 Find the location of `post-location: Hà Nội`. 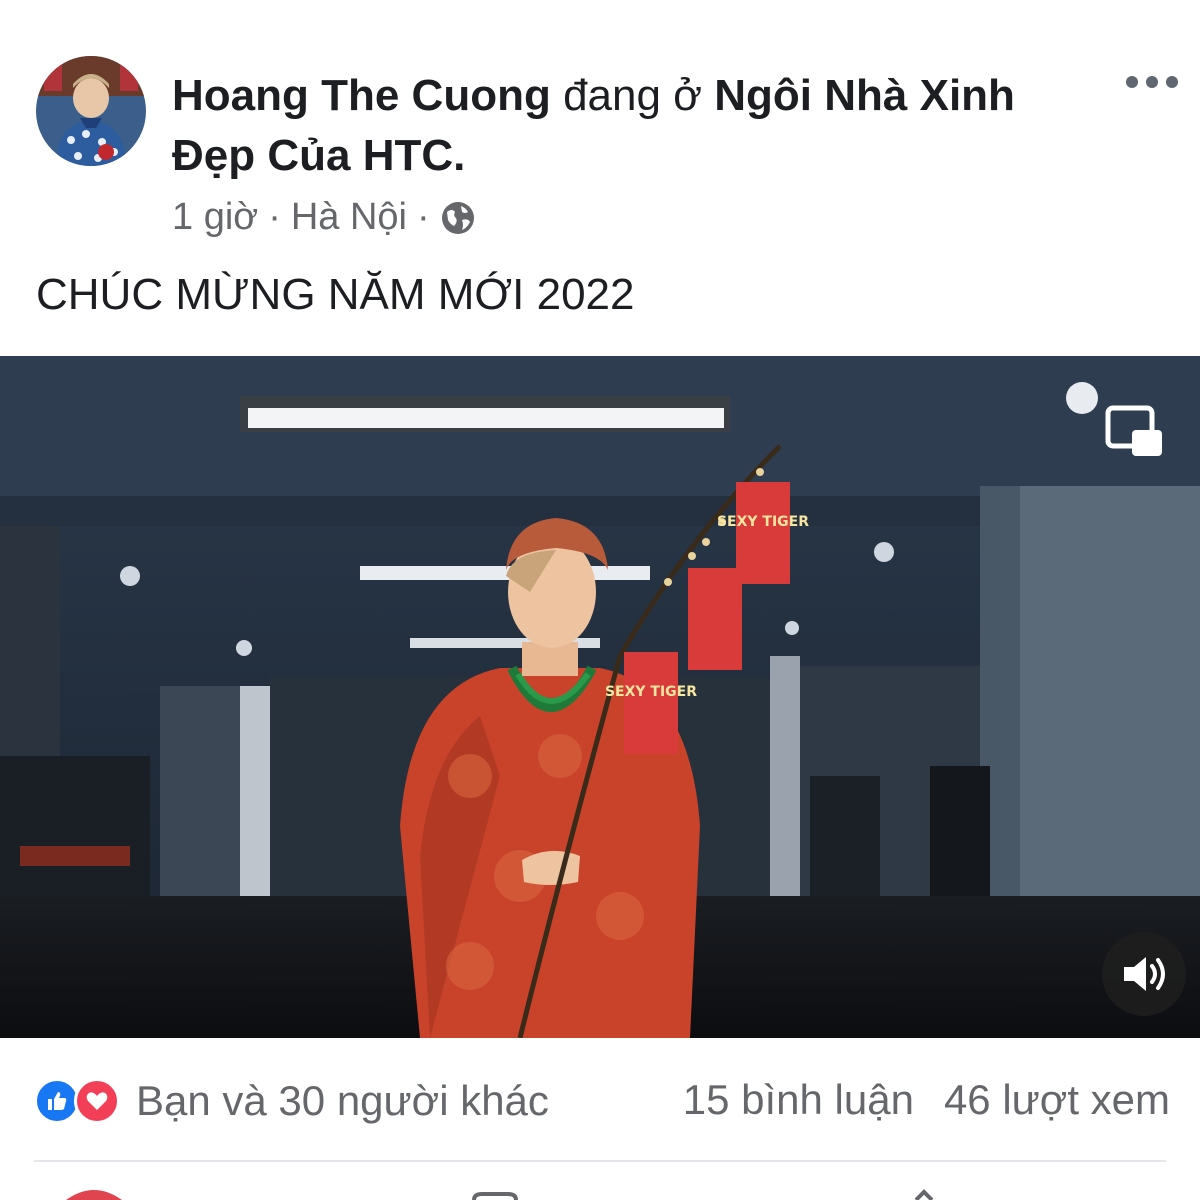

post-location: Hà Nội is located at coordinates (349, 217).